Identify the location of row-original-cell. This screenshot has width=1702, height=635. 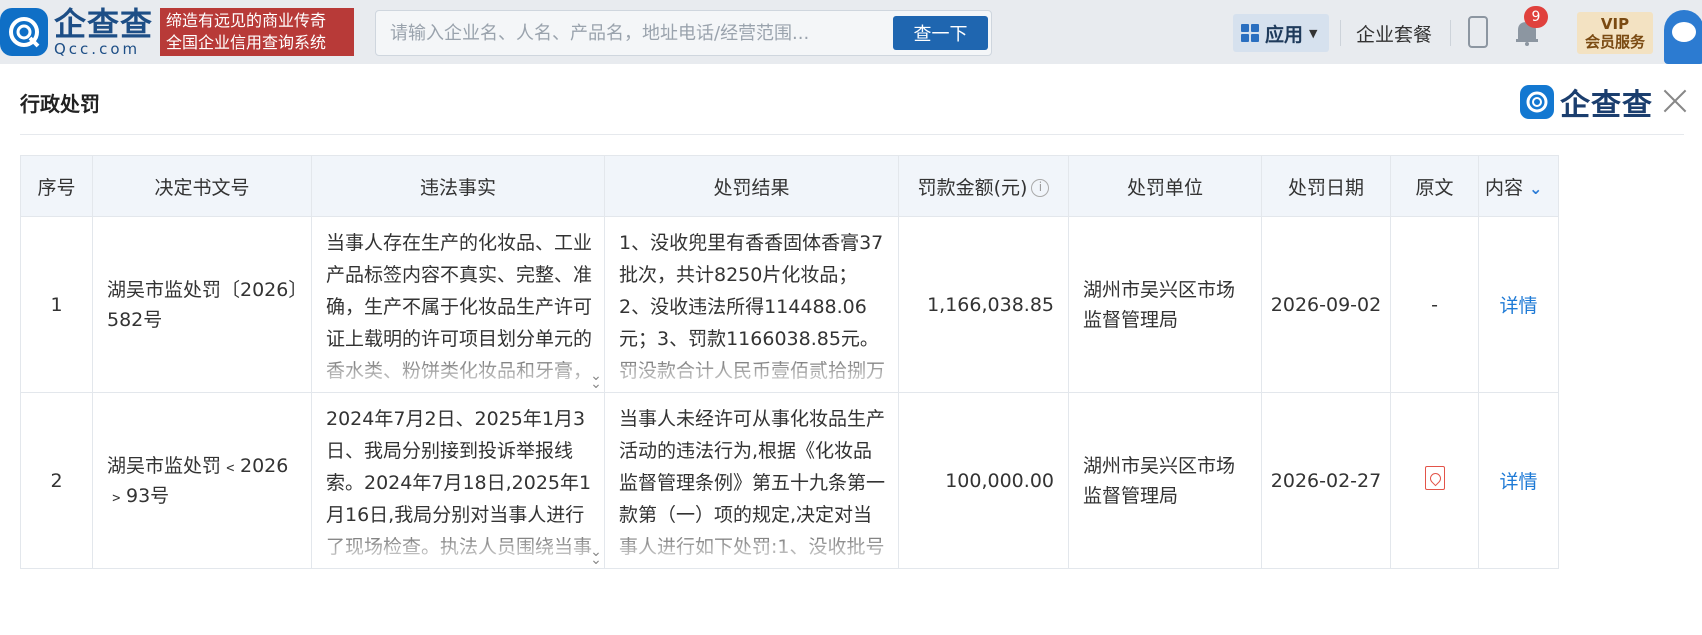
(1434, 480).